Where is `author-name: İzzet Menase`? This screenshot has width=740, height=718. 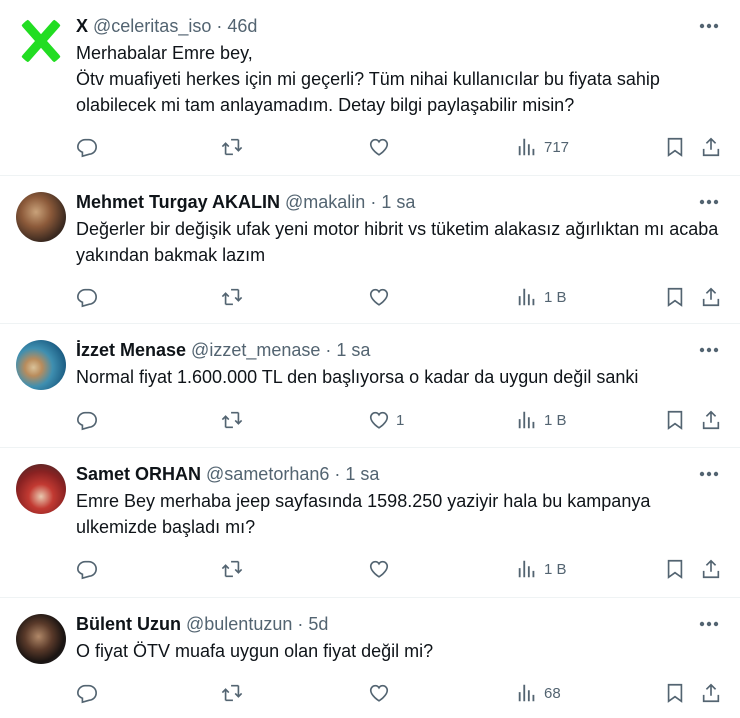 author-name: İzzet Menase is located at coordinates (131, 350).